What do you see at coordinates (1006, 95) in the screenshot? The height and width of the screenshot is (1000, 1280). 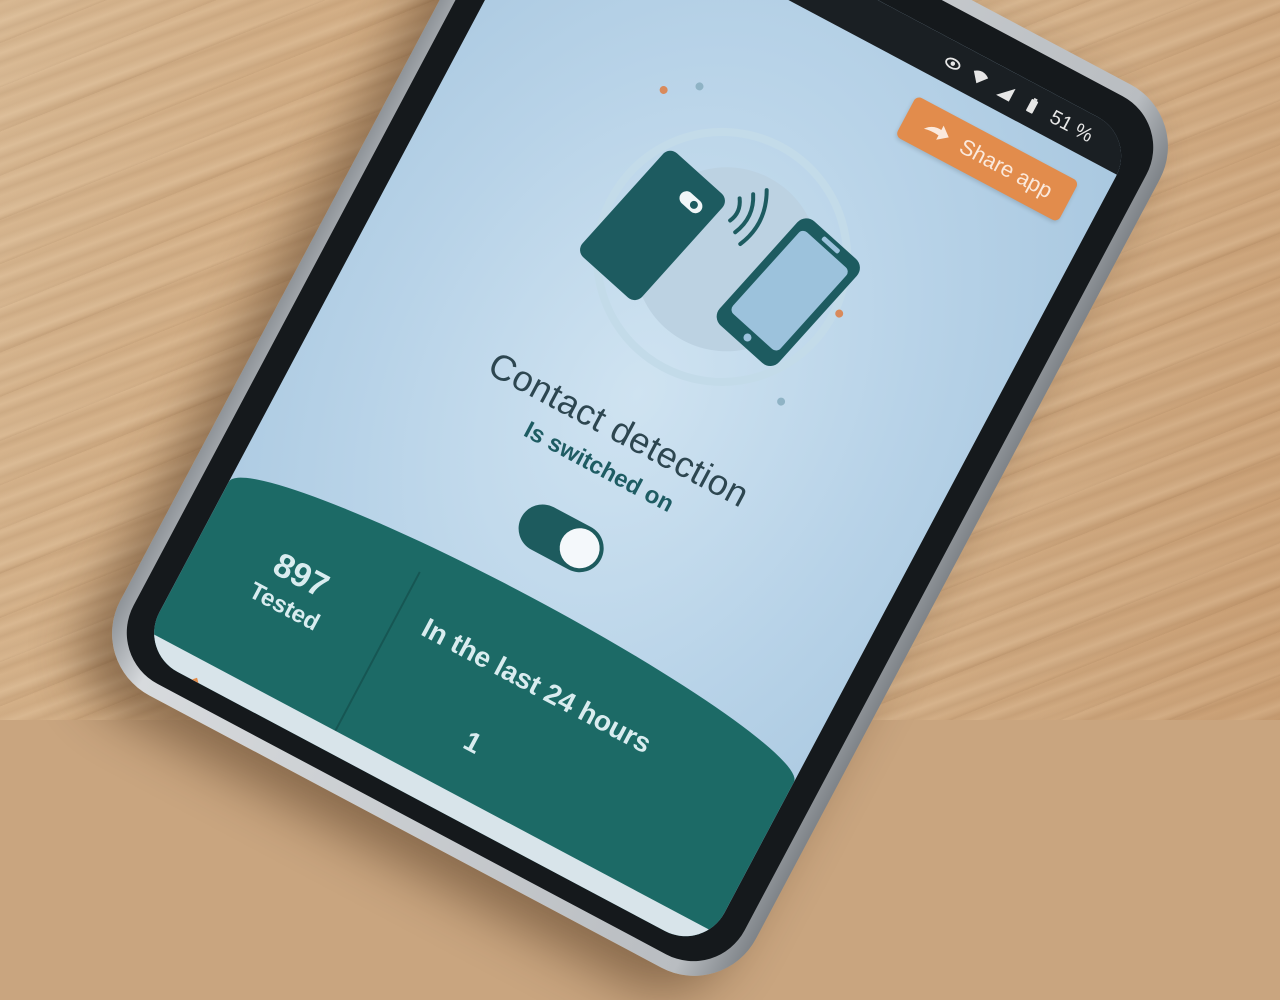 I see `signal-icon` at bounding box center [1006, 95].